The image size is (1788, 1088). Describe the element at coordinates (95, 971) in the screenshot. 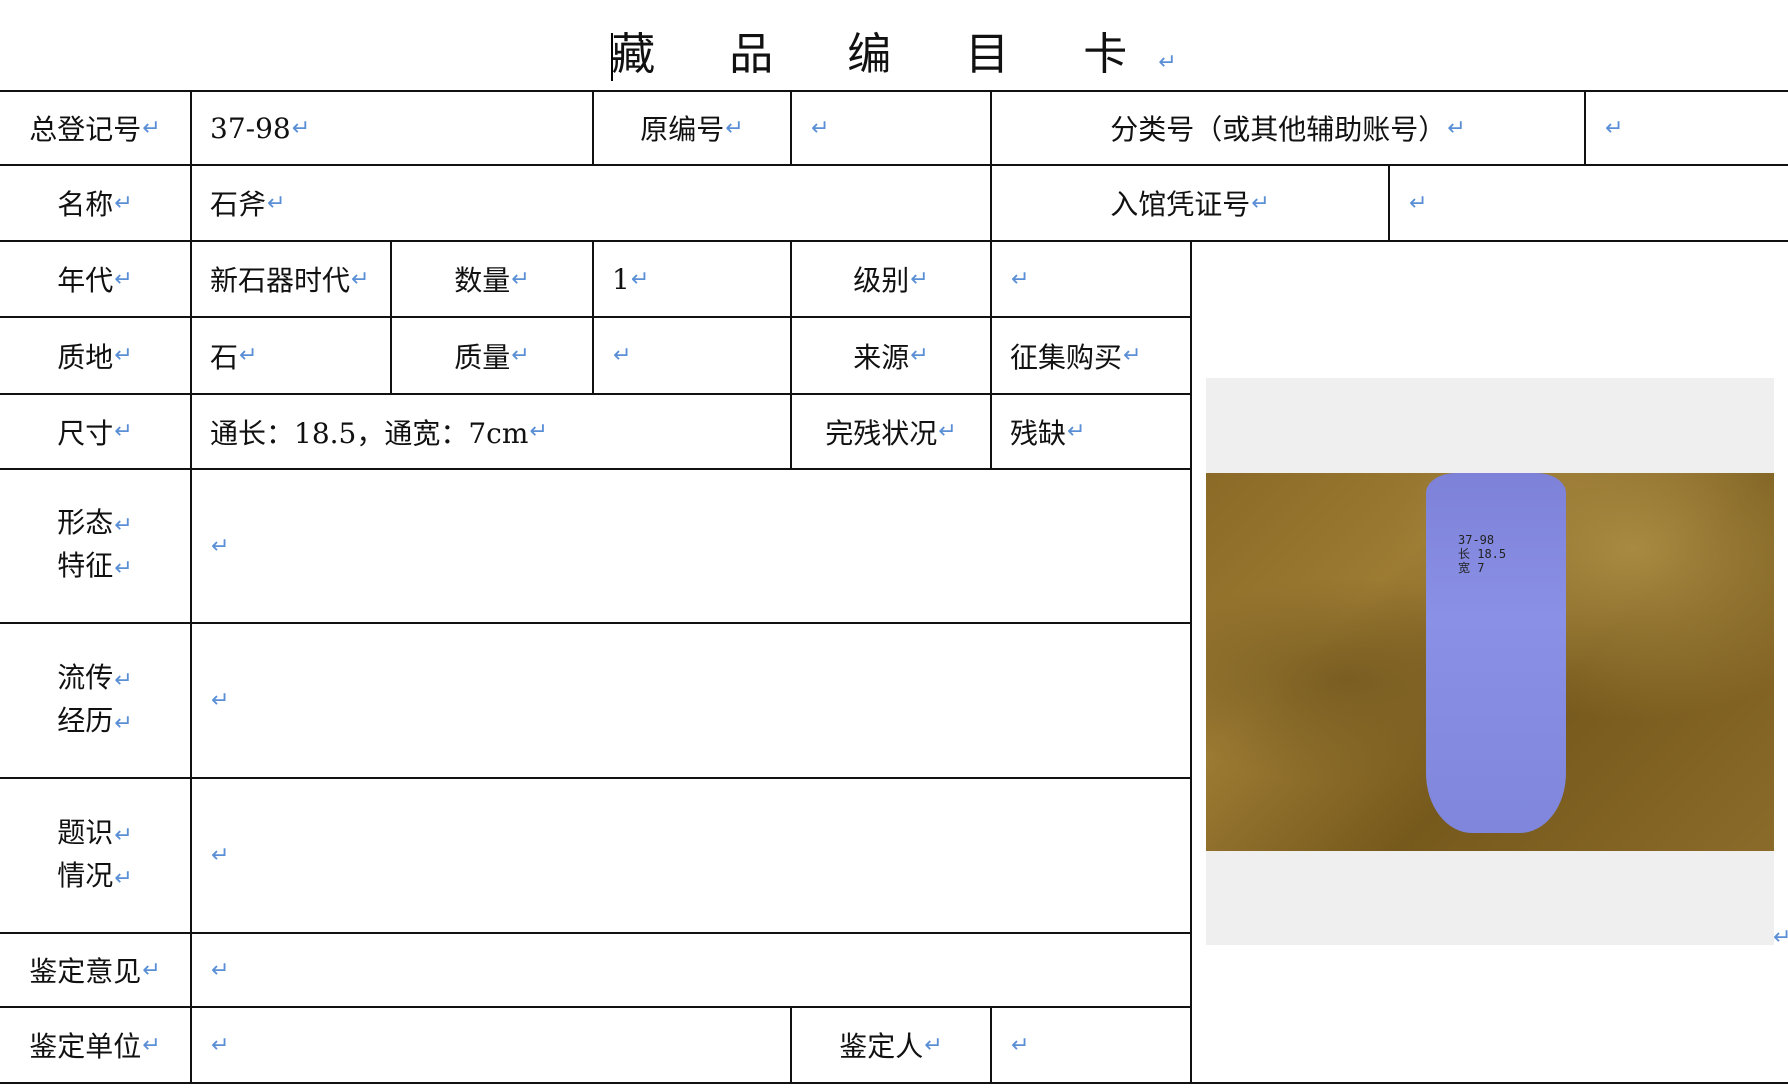

I see `label-appraisal-opinion: 鉴定意见 ↵` at that location.